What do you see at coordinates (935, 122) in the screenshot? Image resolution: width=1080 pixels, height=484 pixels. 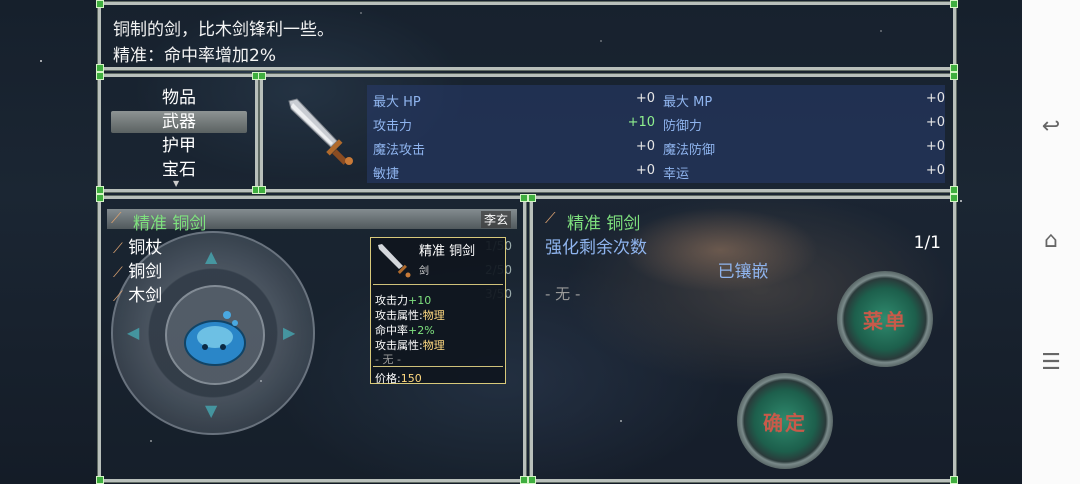 I see `param-value-defense: +0` at bounding box center [935, 122].